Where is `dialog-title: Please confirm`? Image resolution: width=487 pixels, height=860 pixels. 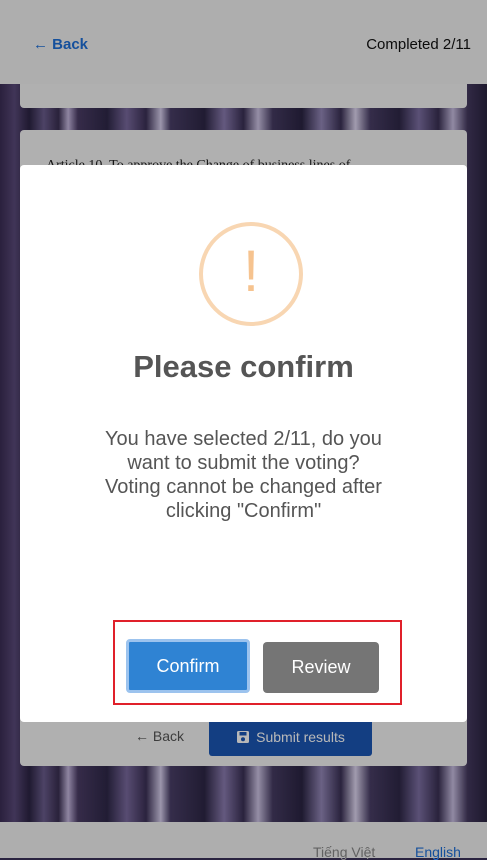
dialog-title: Please confirm is located at coordinates (243, 366).